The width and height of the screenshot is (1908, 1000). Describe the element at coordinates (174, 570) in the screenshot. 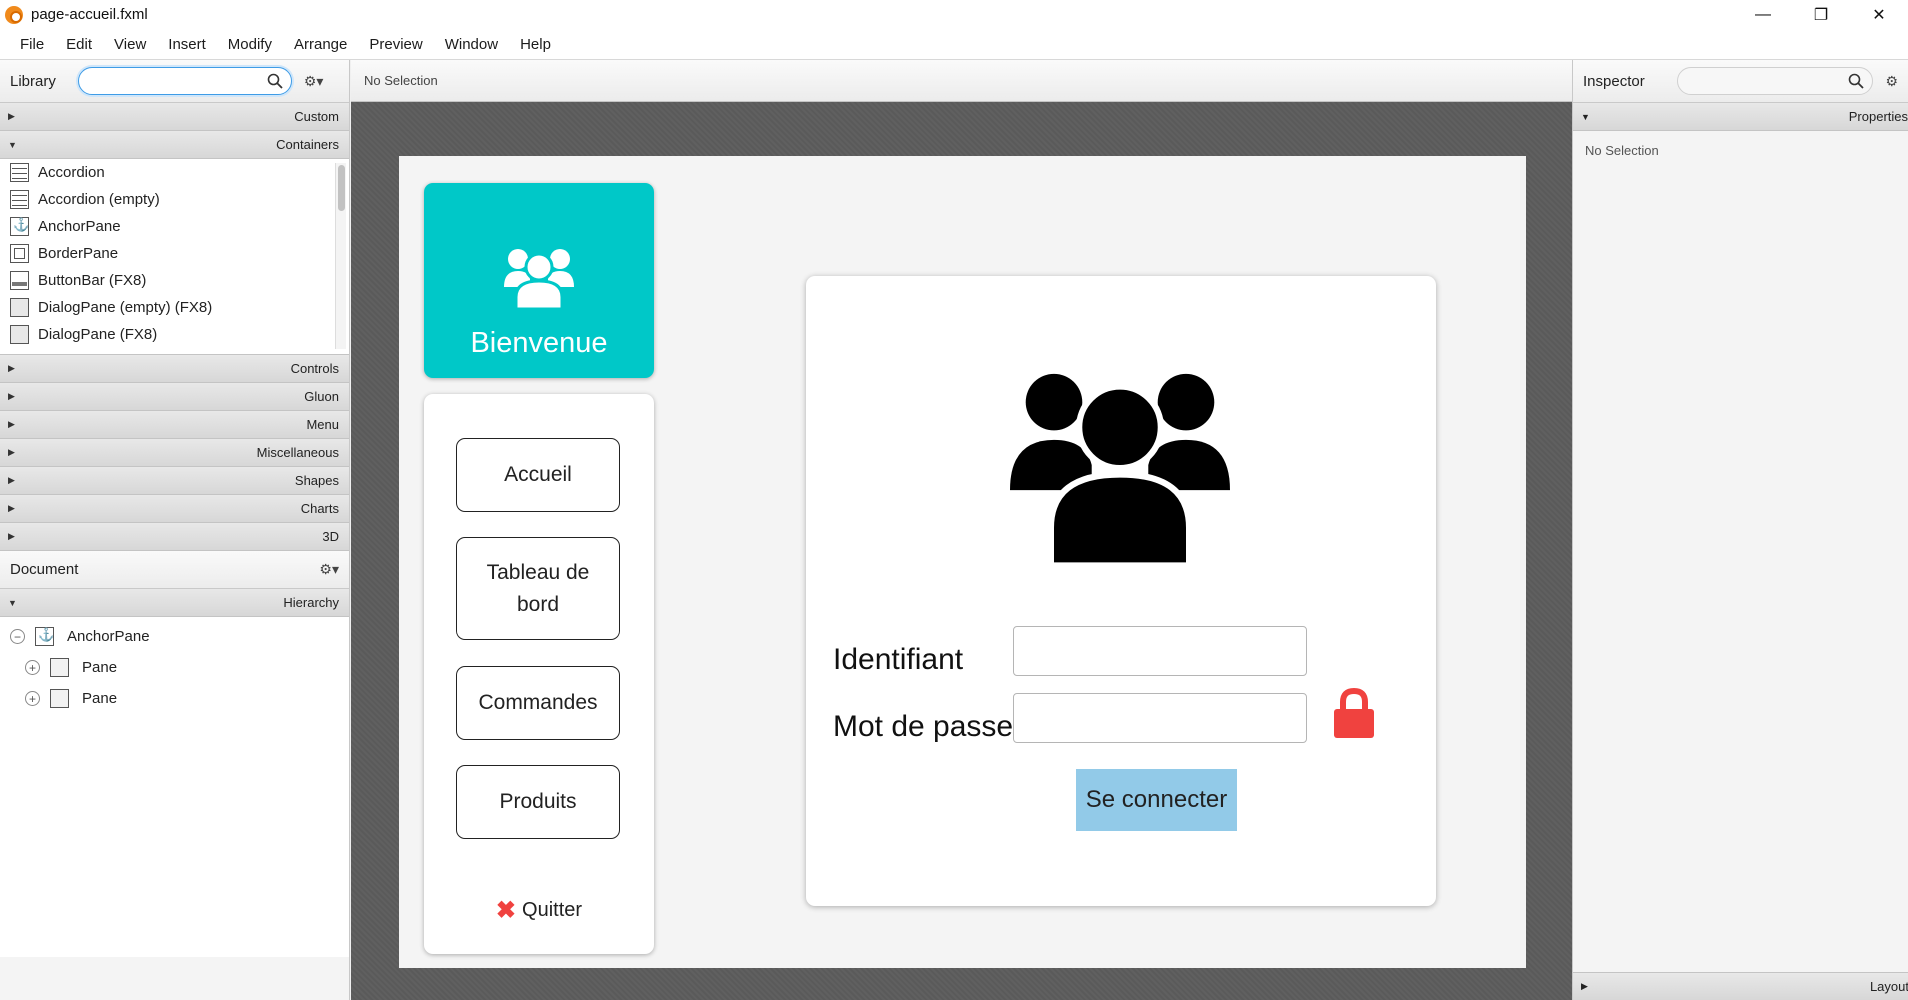

I see `document-header: Document ⚙▾` at that location.